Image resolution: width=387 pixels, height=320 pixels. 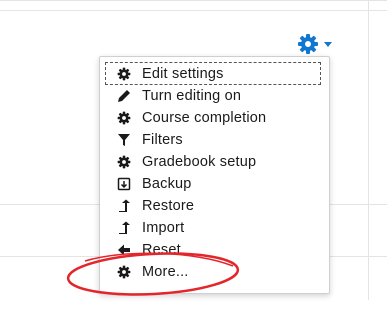 What do you see at coordinates (199, 161) in the screenshot?
I see `menu-item-label: Gradebook setup` at bounding box center [199, 161].